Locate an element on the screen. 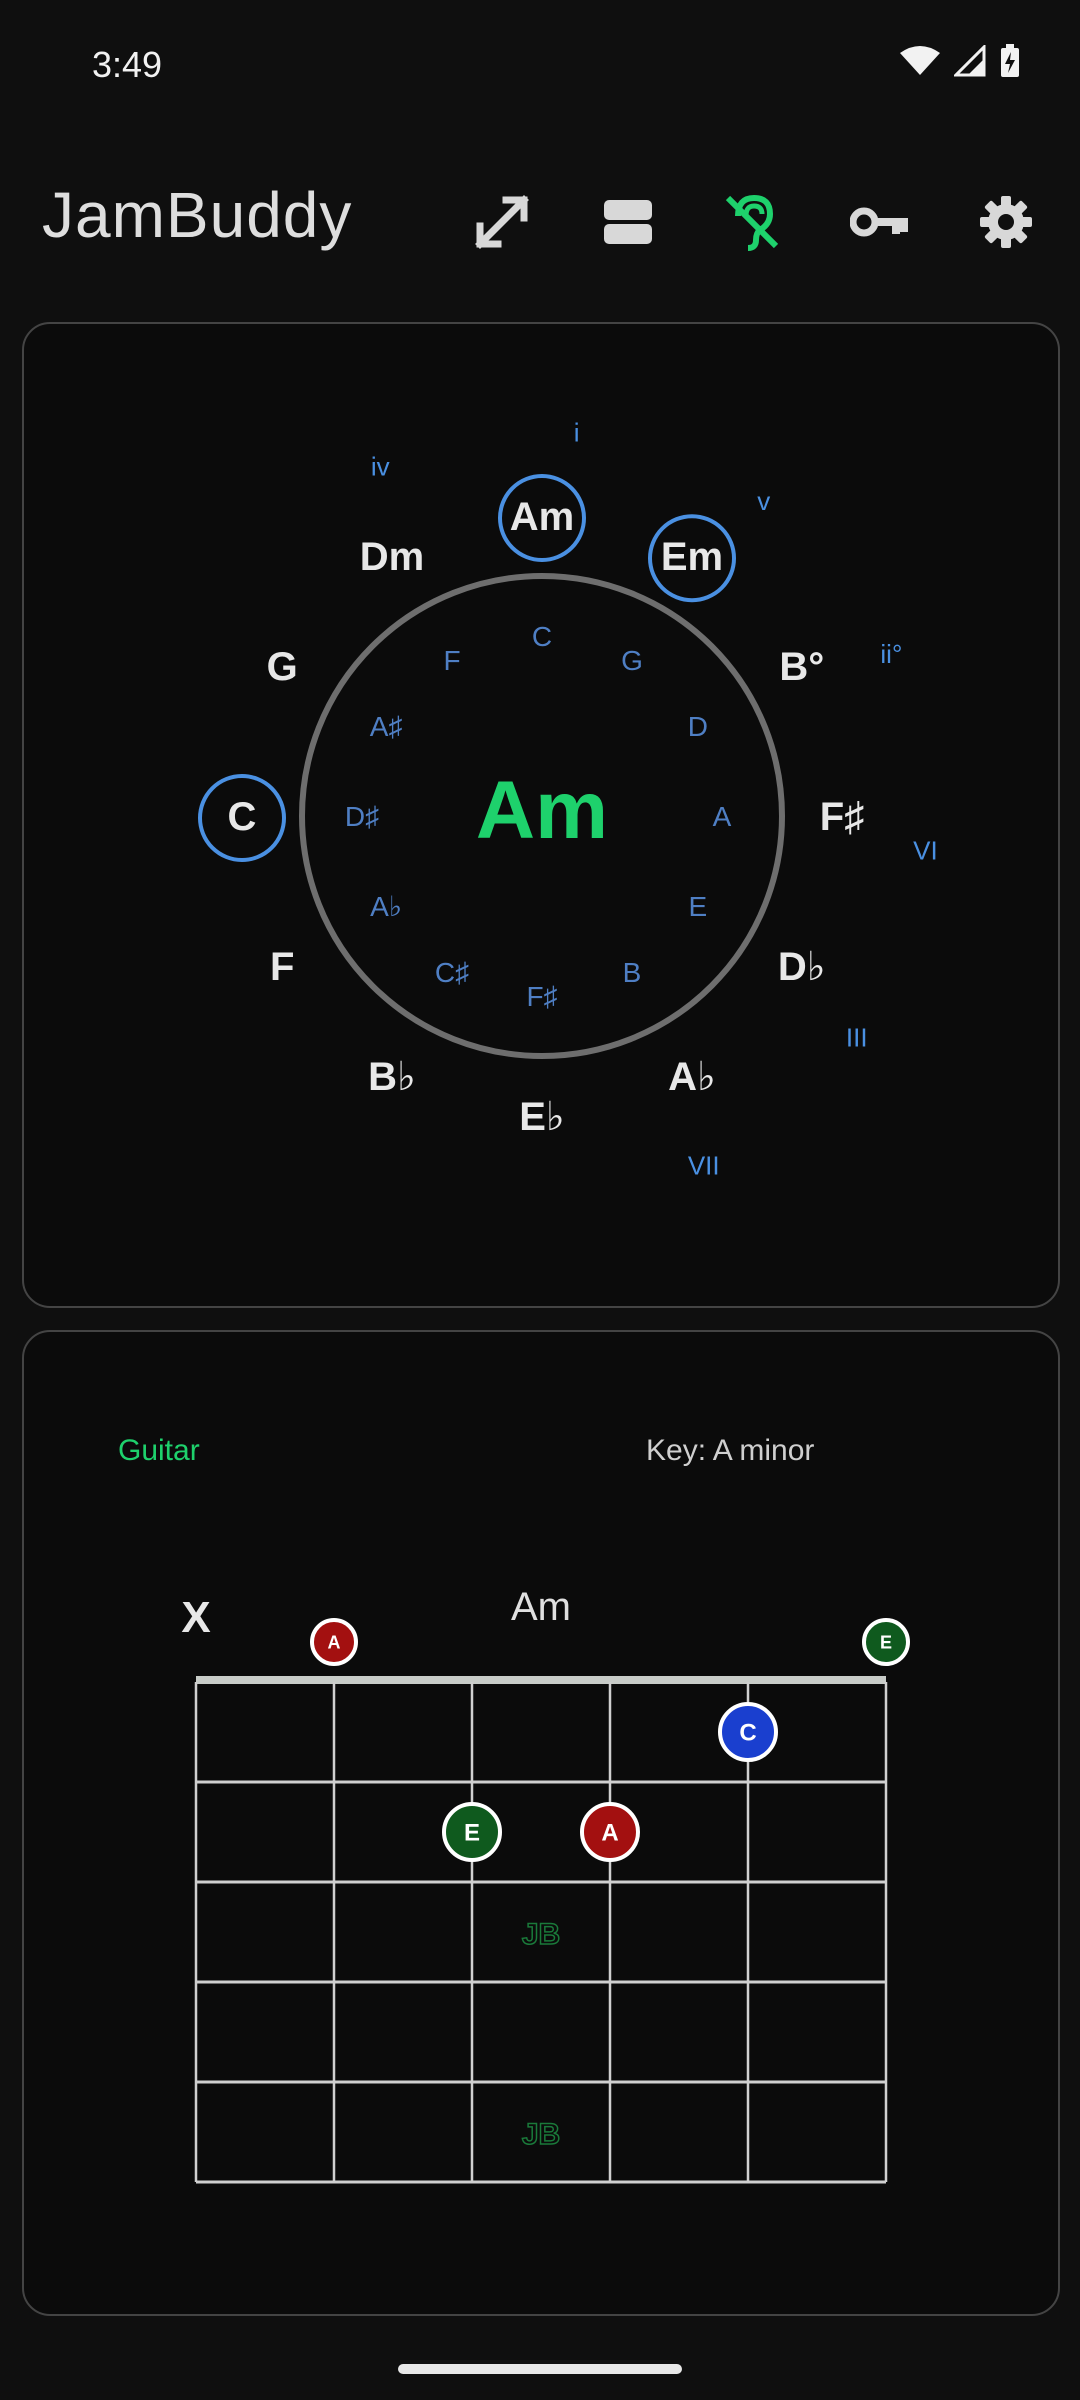 The image size is (1080, 2400). status-time: 3:49 is located at coordinates (127, 64).